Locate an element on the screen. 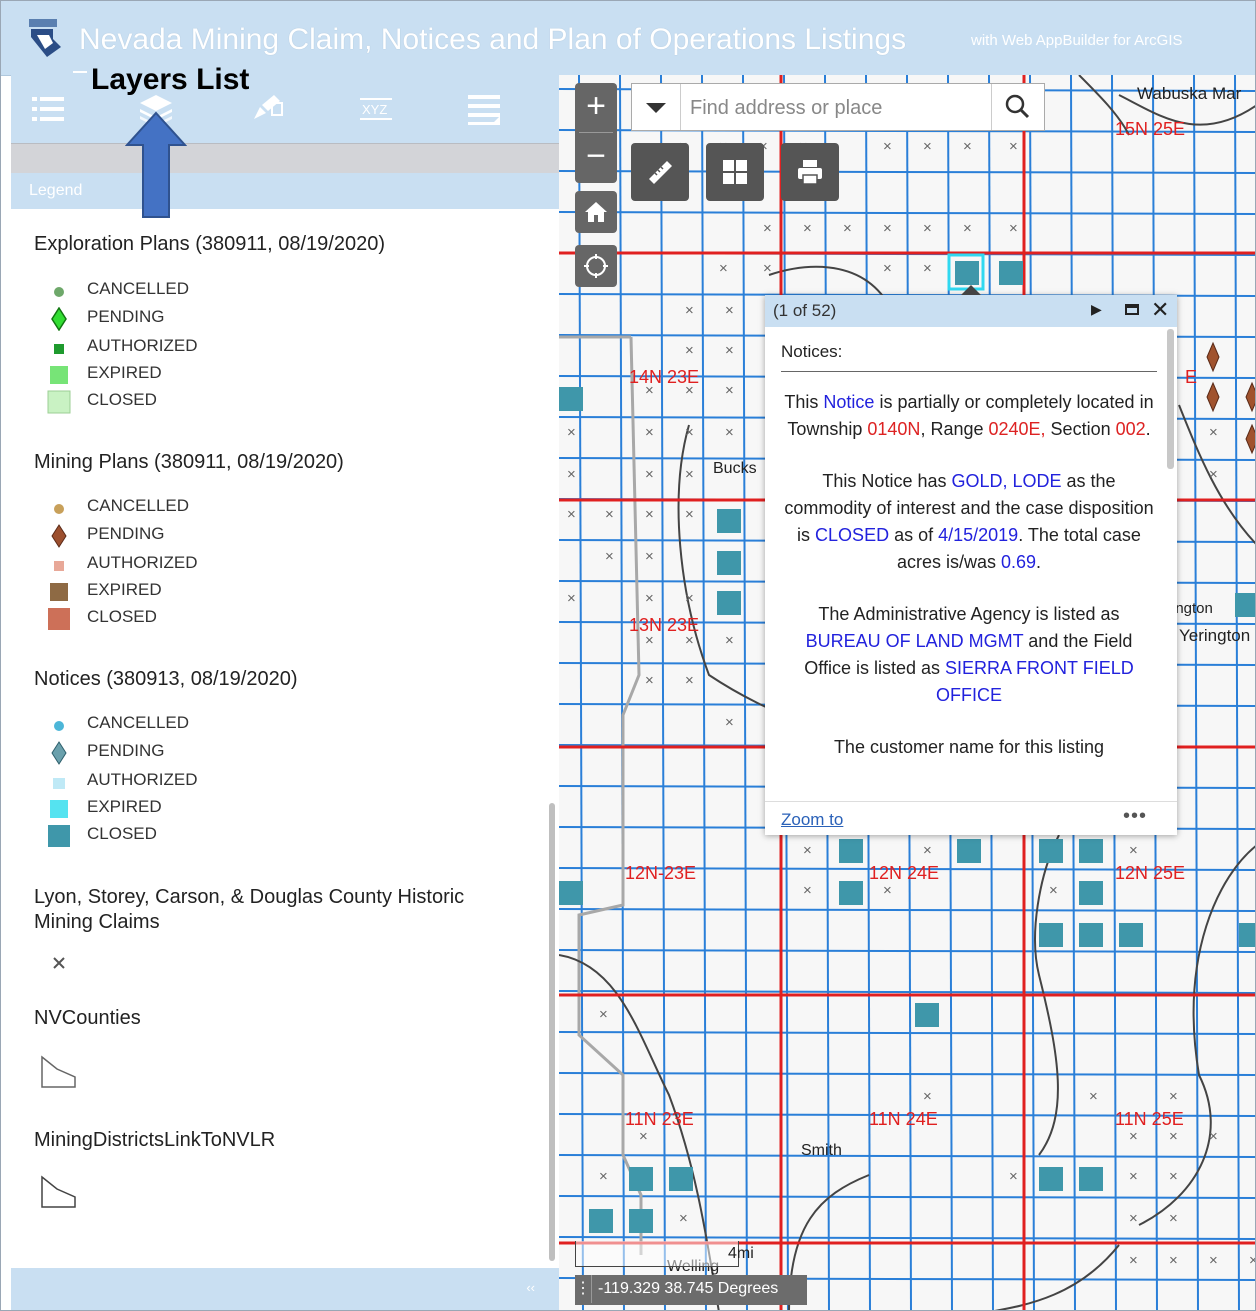 The image size is (1256, 1311). legend-item-label: AUTHORIZED is located at coordinates (142, 562).